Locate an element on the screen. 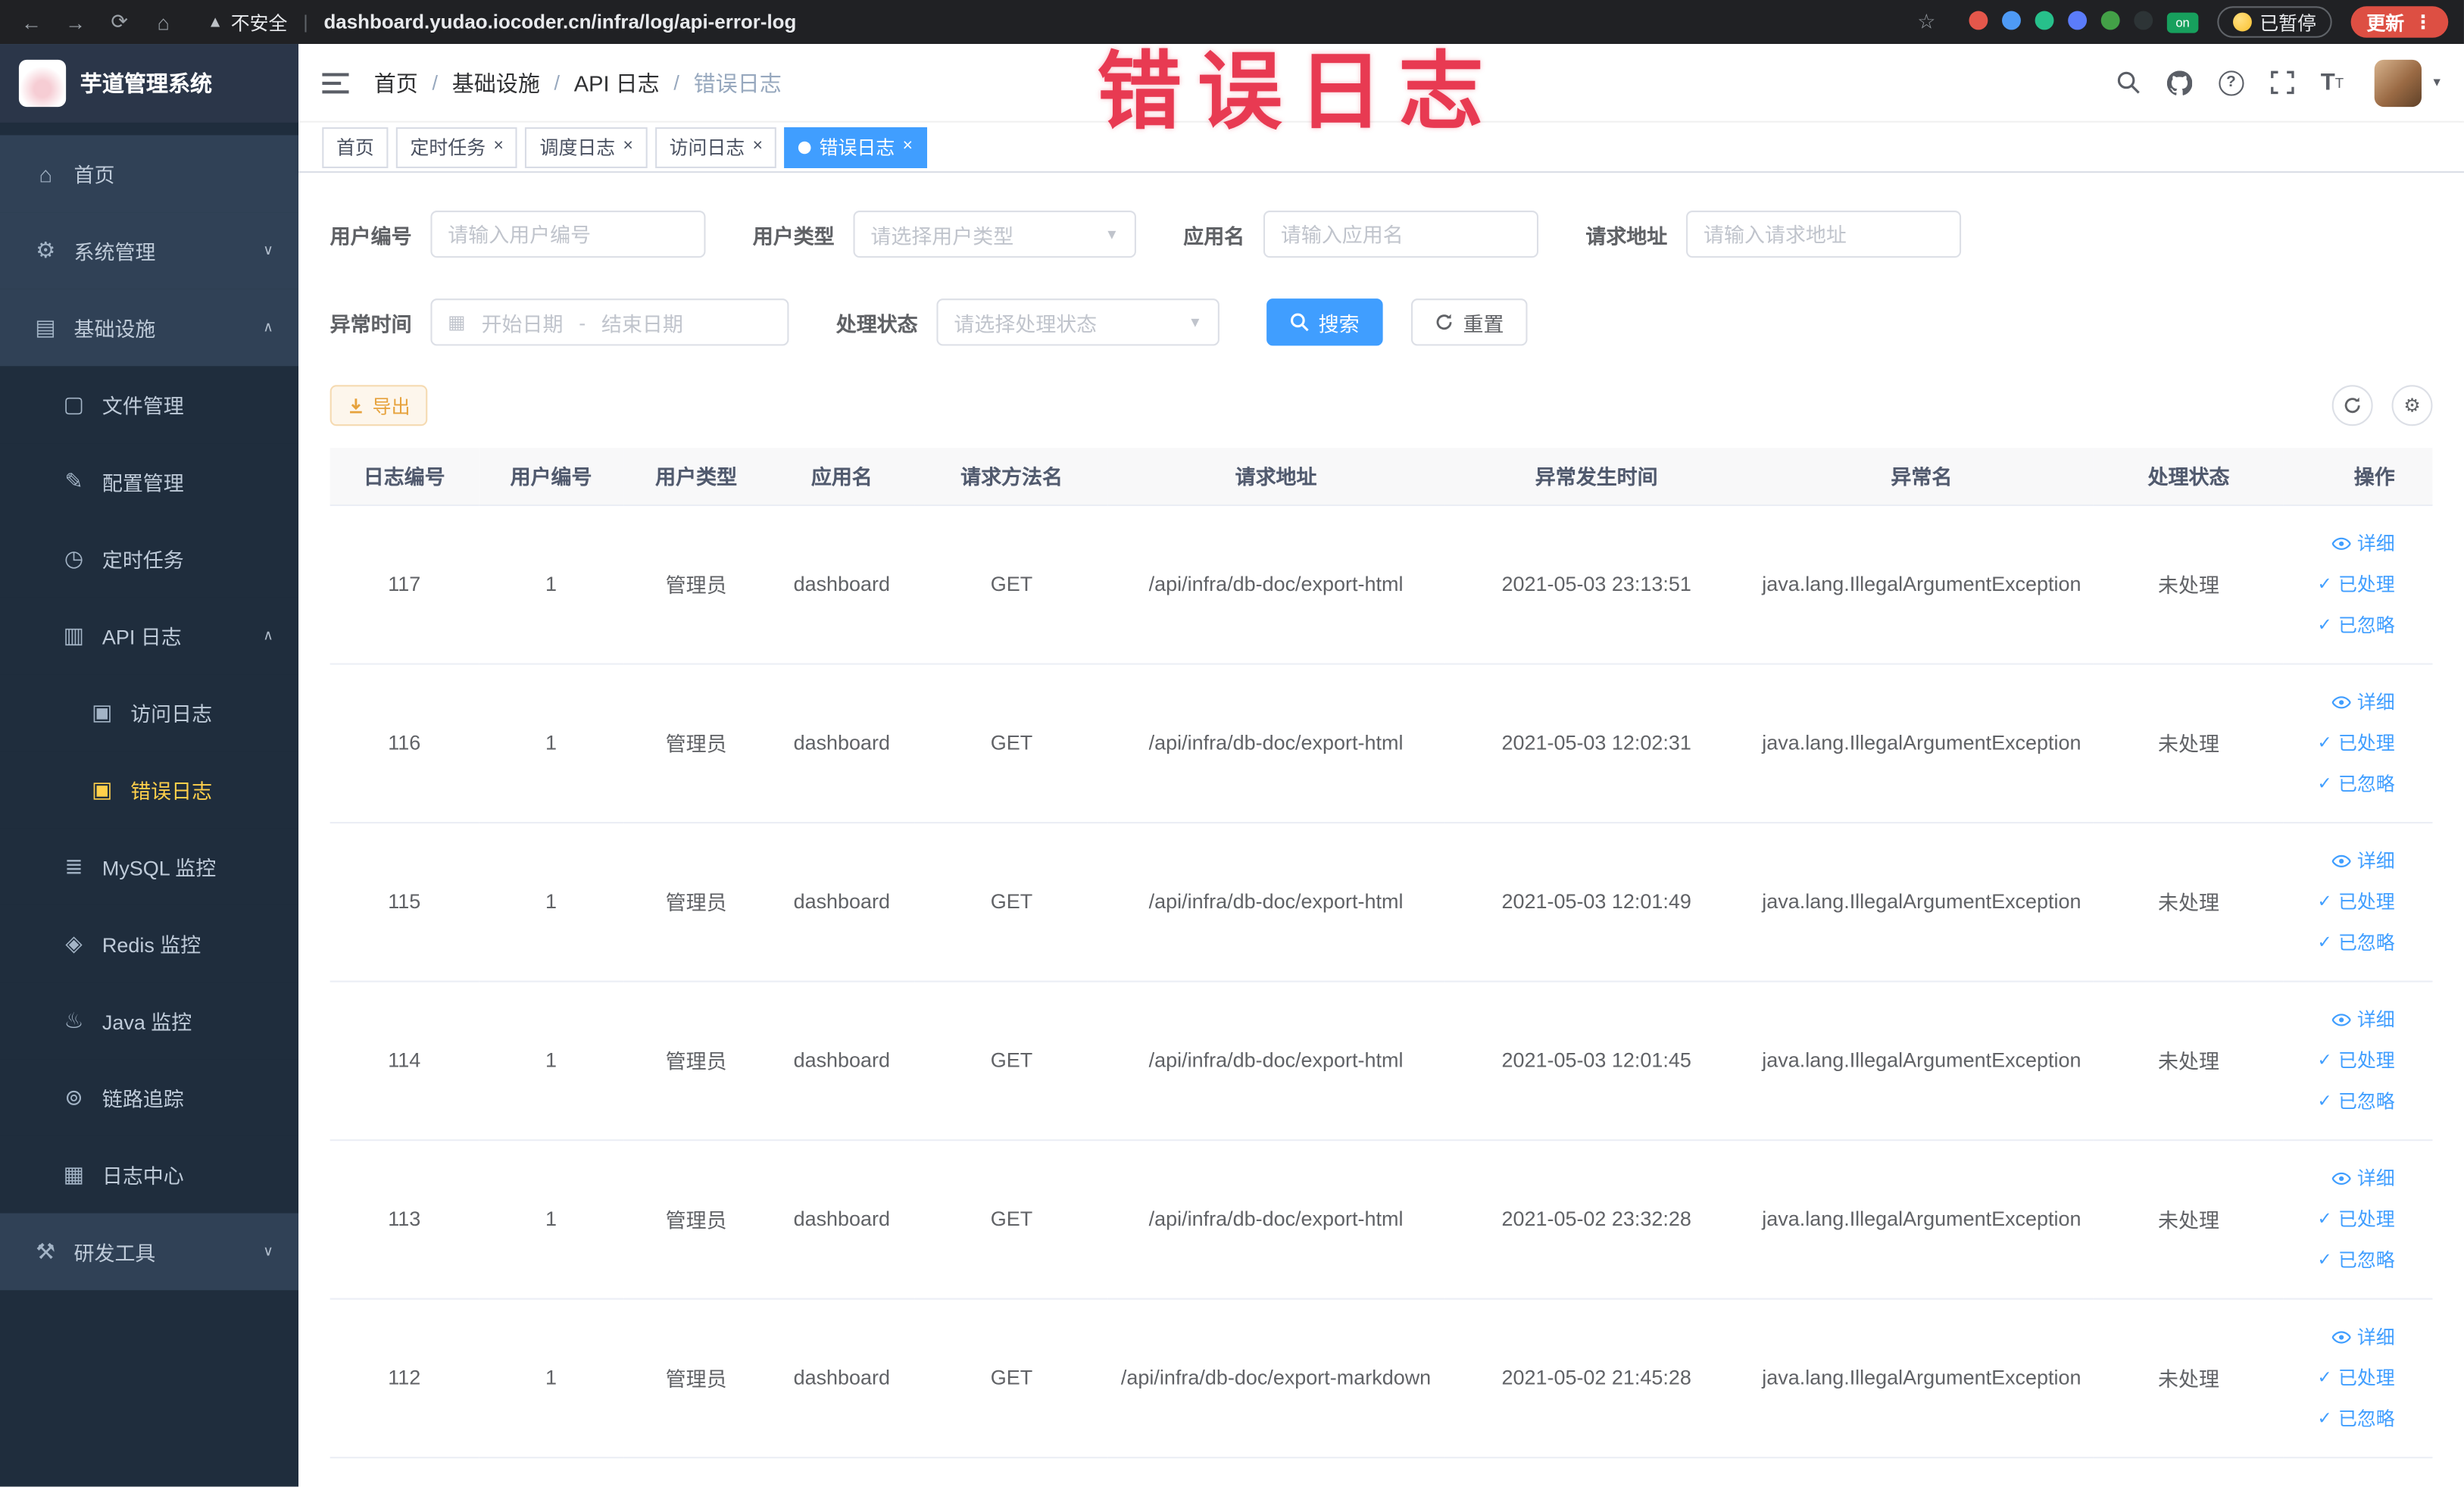  request-url-input is located at coordinates (1824, 234).